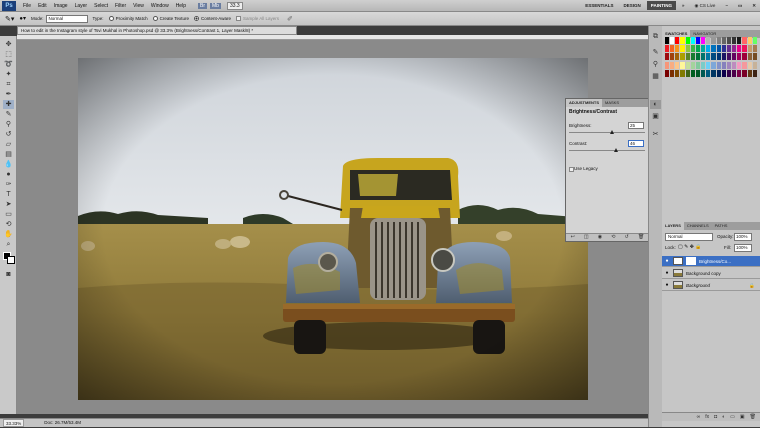  I want to click on masks-panel-icon: ▣, so click(655, 116).